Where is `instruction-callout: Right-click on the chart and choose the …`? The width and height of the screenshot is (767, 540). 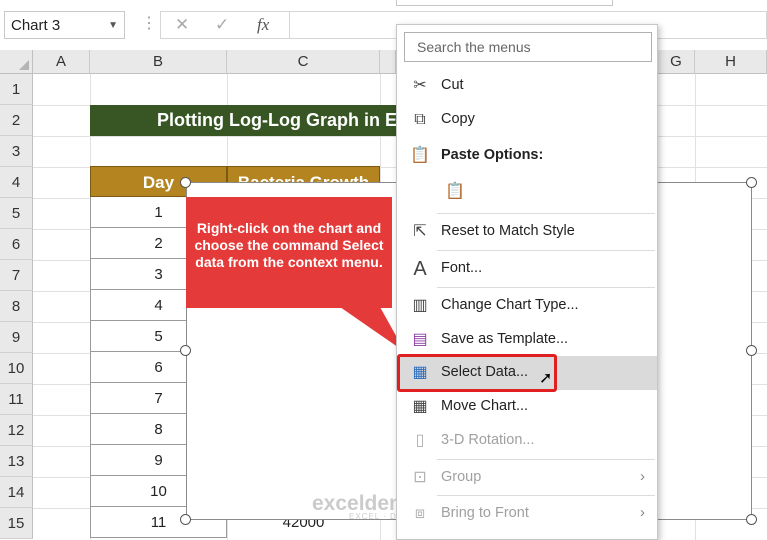 instruction-callout: Right-click on the chart and choose the … is located at coordinates (289, 252).